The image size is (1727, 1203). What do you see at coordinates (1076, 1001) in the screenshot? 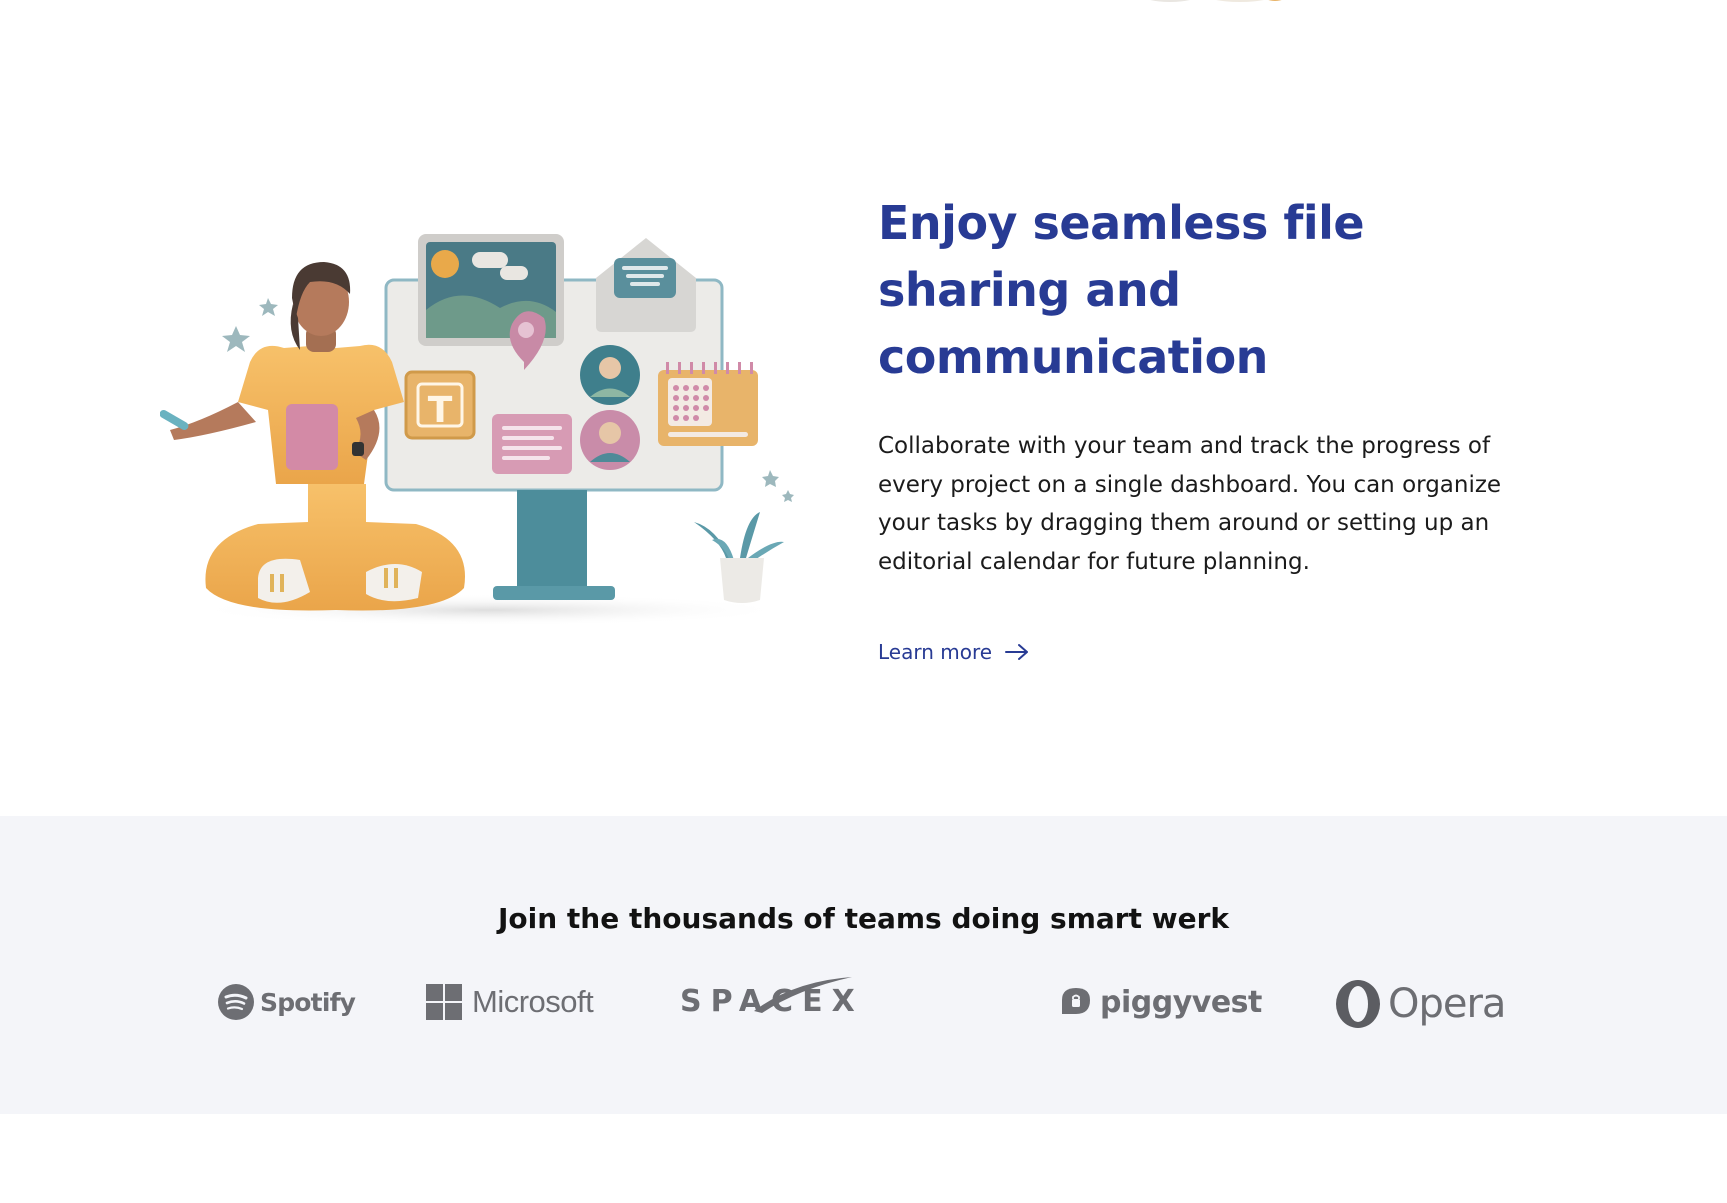
I see `piggyvest-icon` at bounding box center [1076, 1001].